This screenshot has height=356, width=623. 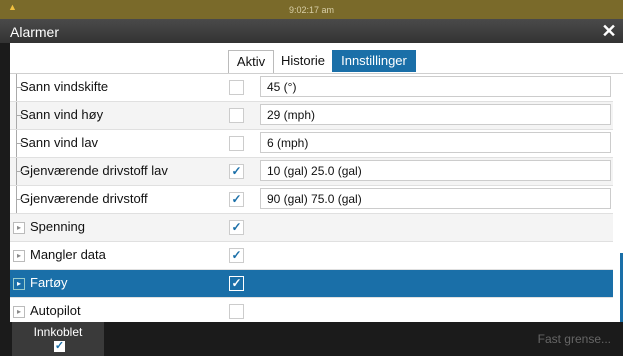 I want to click on alarm-group-label: Autopilot, so click(x=55, y=310).